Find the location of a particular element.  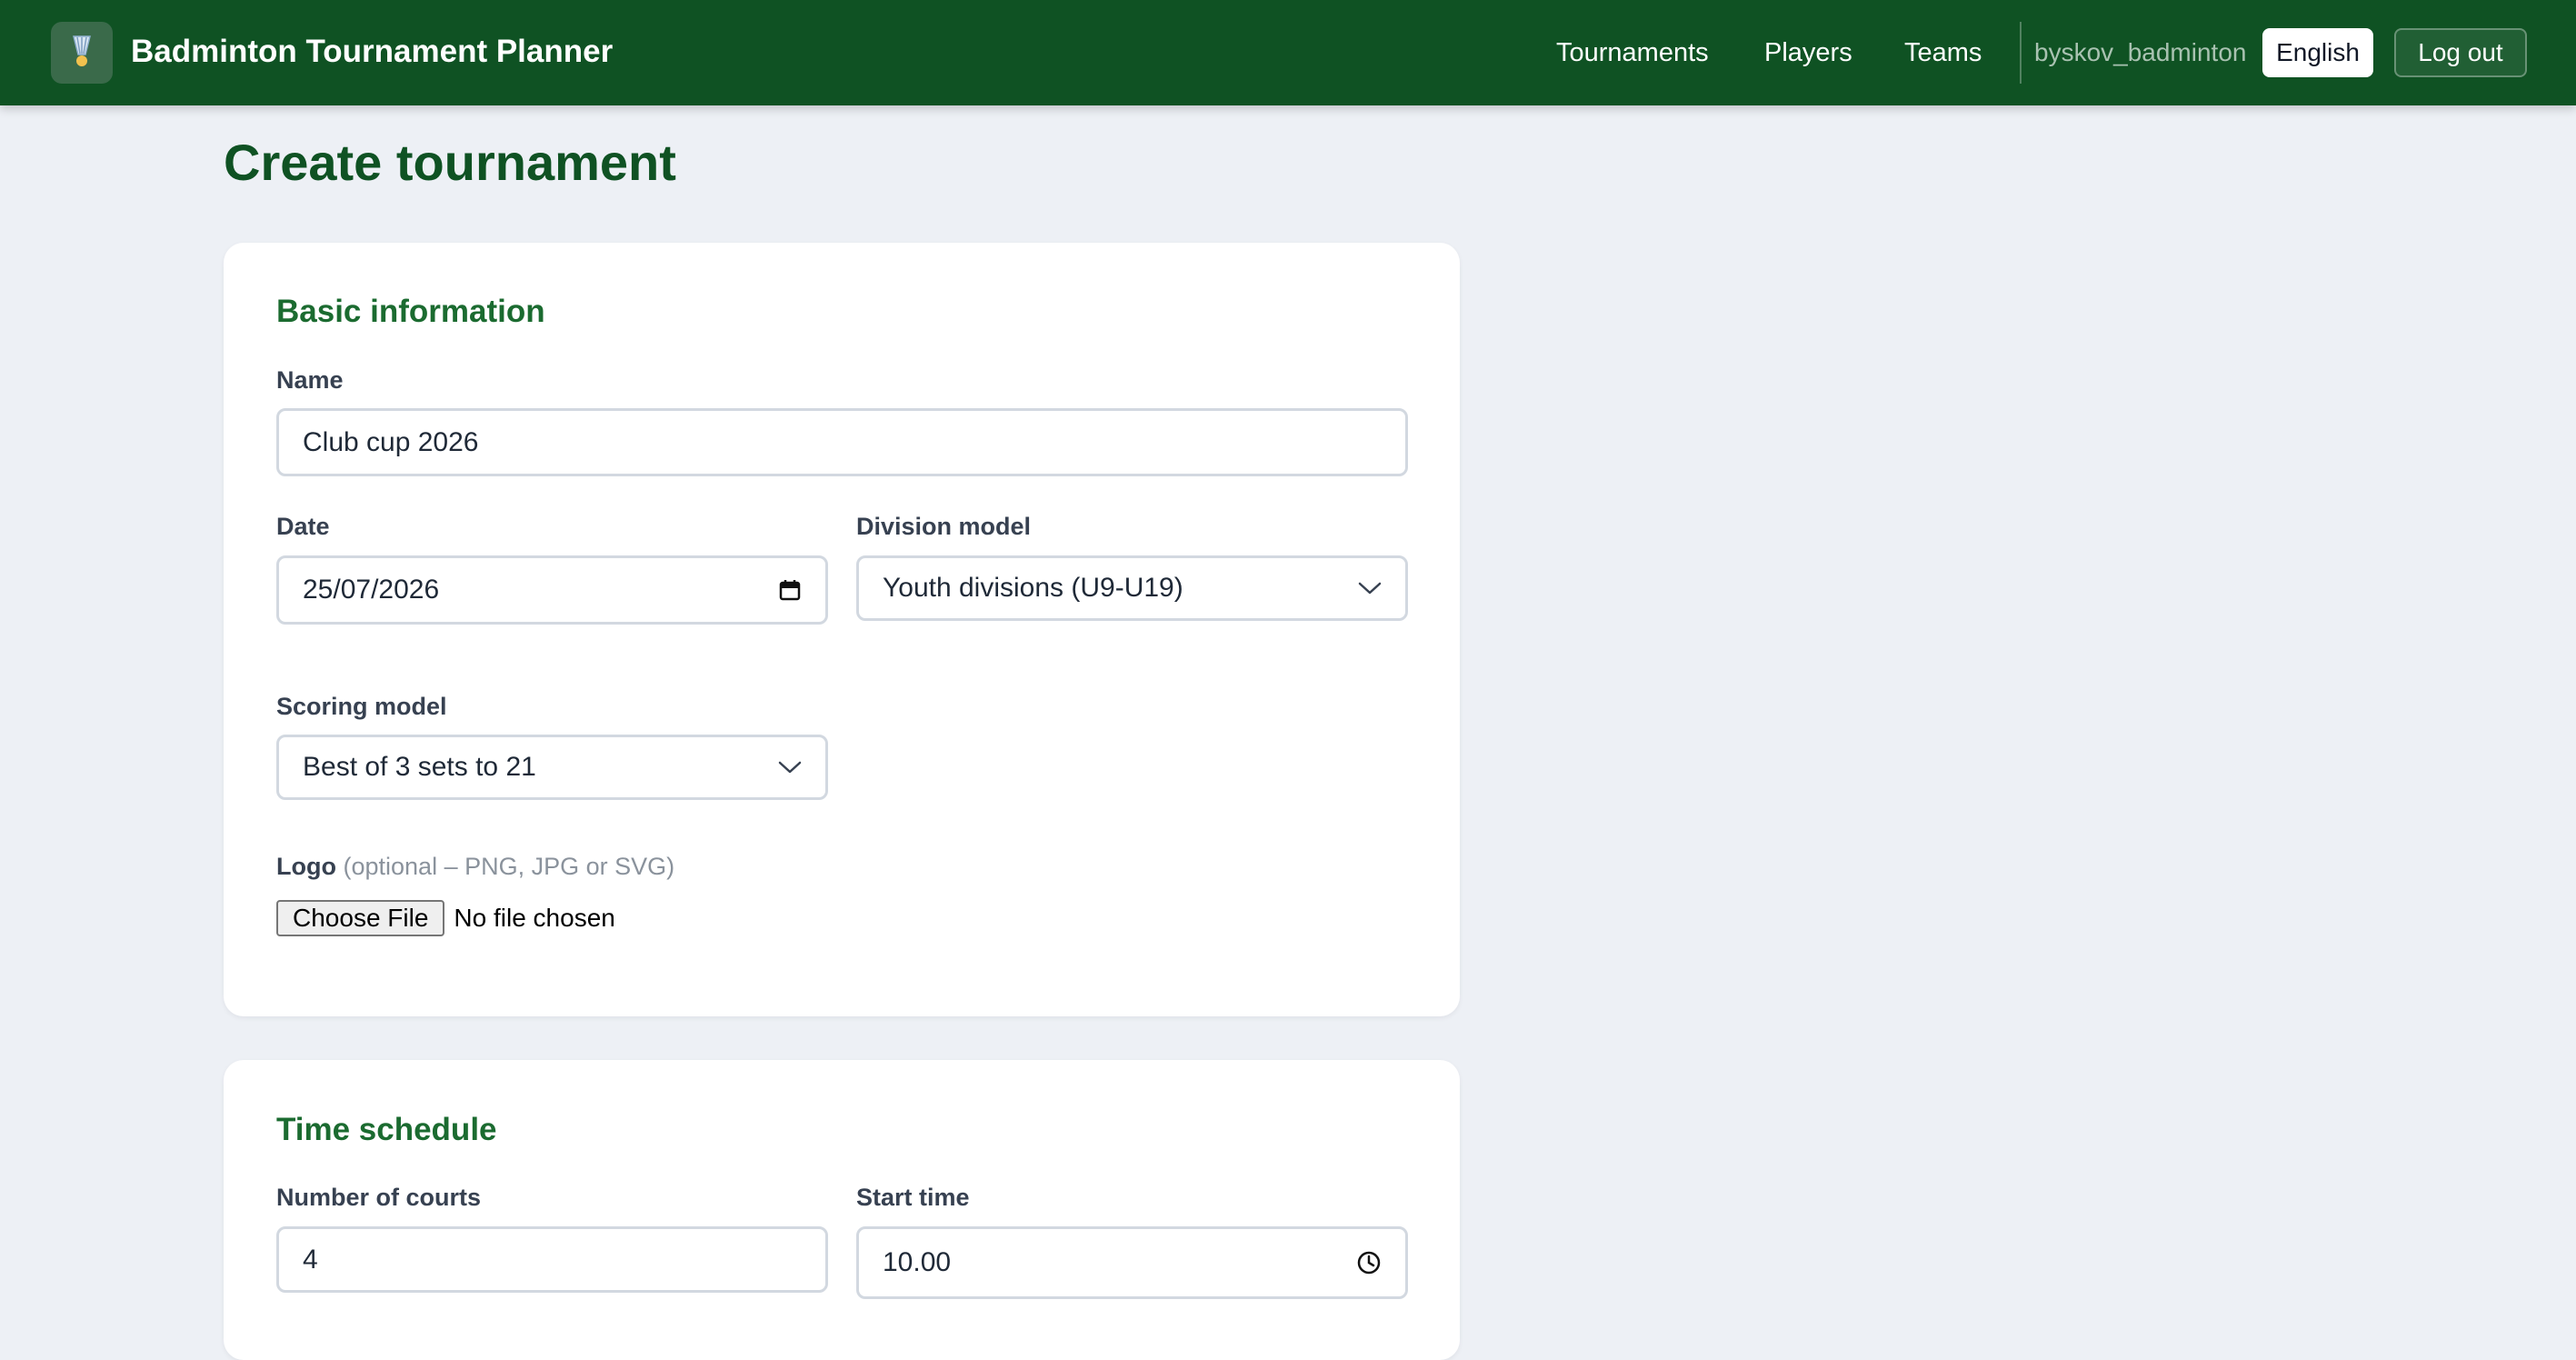

start-time-label: Start time is located at coordinates (913, 1197).